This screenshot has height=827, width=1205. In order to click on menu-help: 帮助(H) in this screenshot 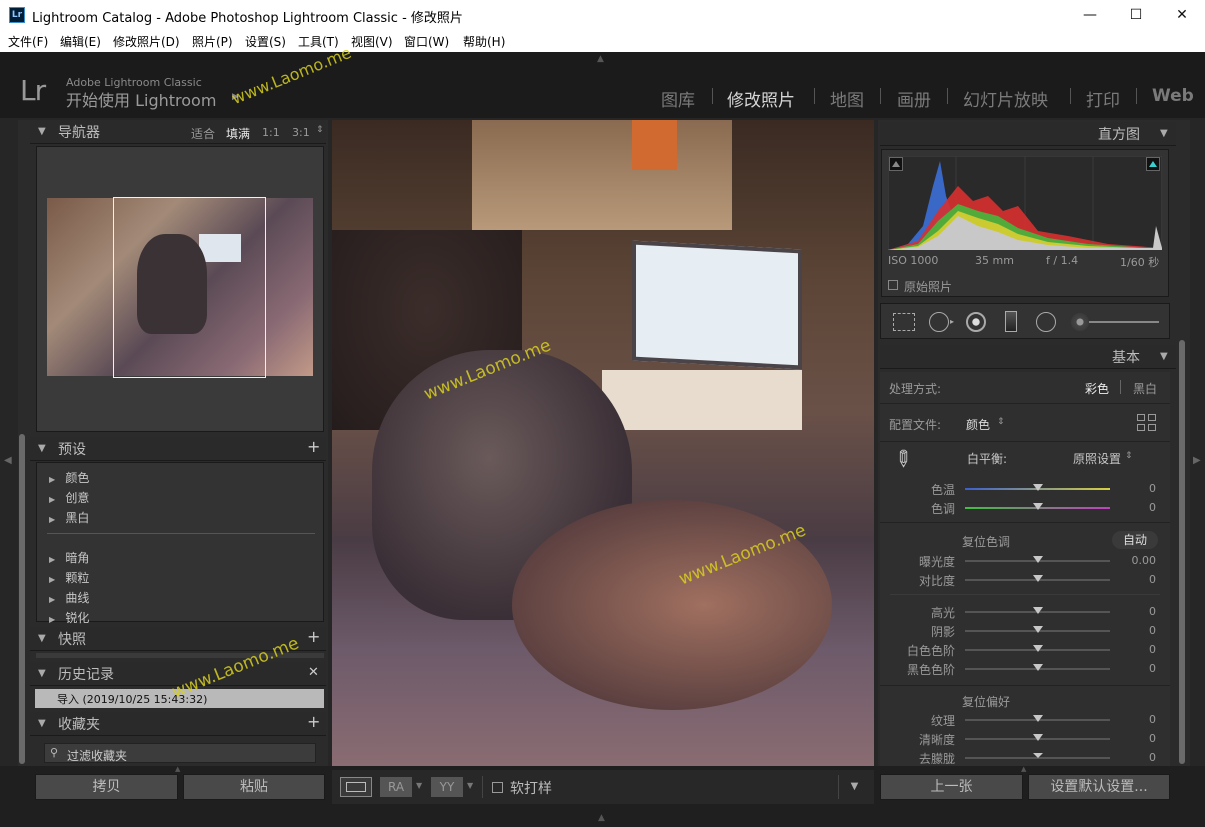, I will do `click(484, 41)`.